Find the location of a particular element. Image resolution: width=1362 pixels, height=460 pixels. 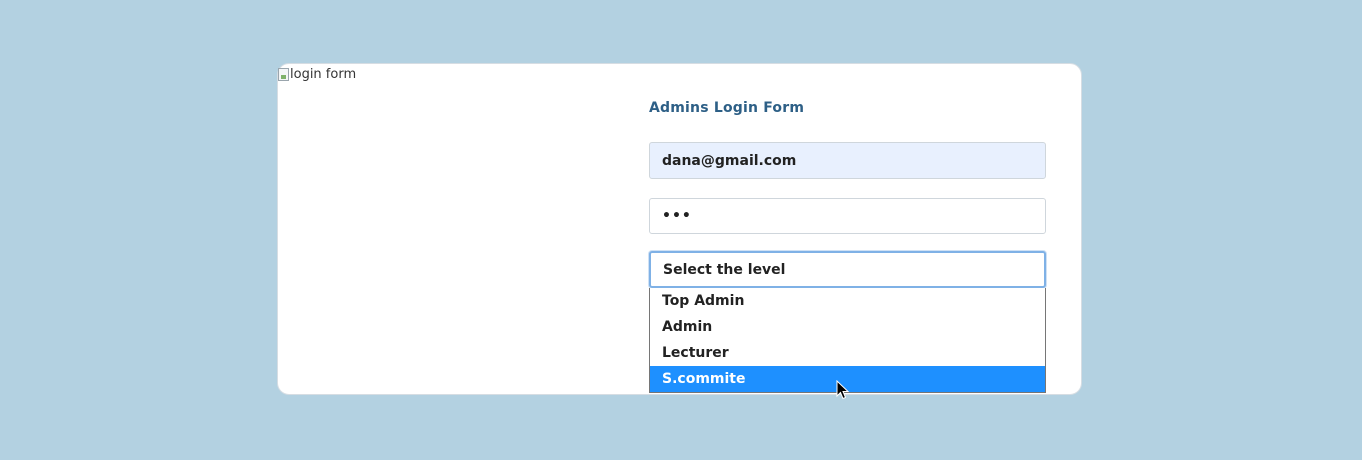

level-select: Select the level is located at coordinates (847, 269).